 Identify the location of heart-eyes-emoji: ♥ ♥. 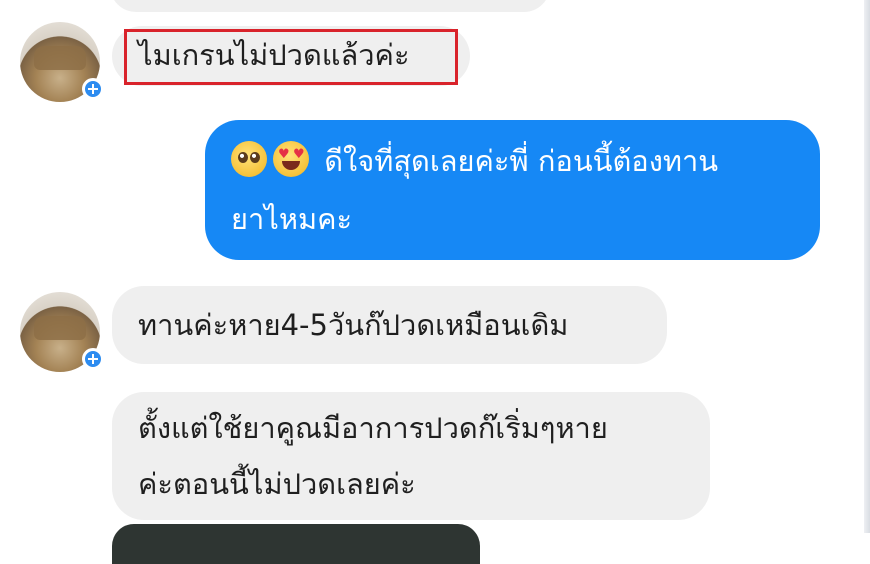
(291, 159).